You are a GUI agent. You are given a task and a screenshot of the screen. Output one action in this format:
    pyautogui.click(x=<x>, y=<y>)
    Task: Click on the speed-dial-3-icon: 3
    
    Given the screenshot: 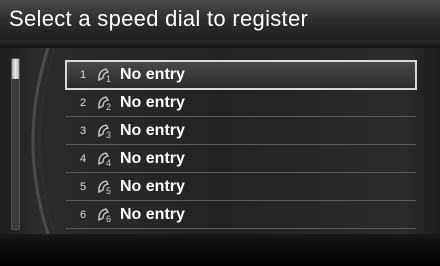 What is the action you would take?
    pyautogui.click(x=104, y=131)
    